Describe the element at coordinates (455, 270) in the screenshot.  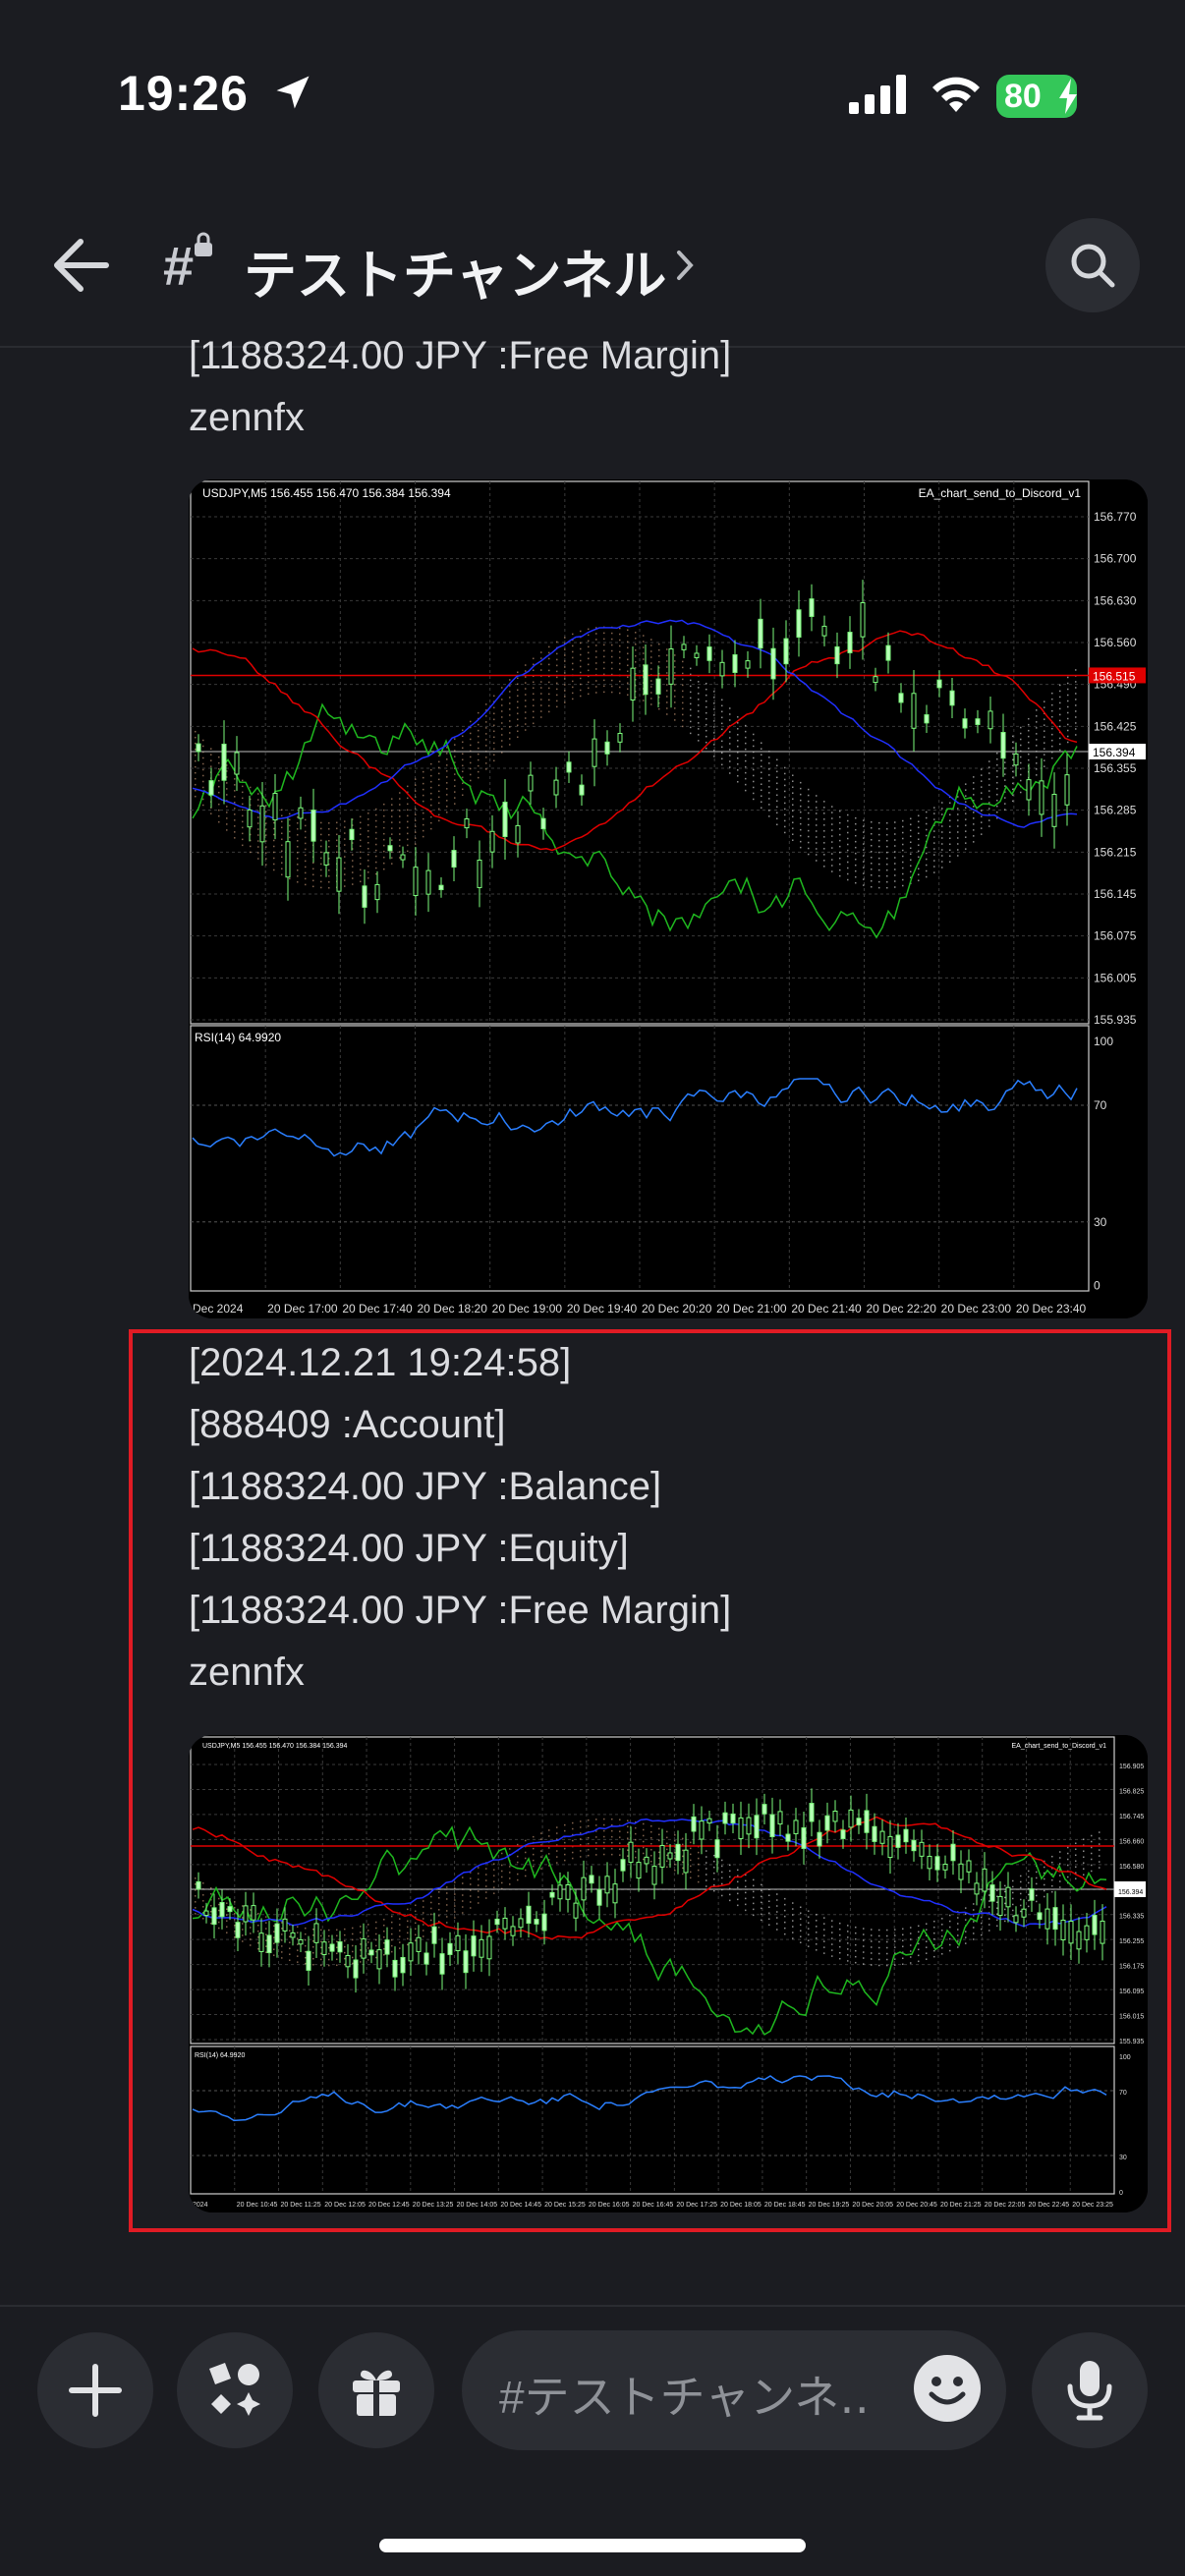
I see `channel-title: テストチャンネル` at that location.